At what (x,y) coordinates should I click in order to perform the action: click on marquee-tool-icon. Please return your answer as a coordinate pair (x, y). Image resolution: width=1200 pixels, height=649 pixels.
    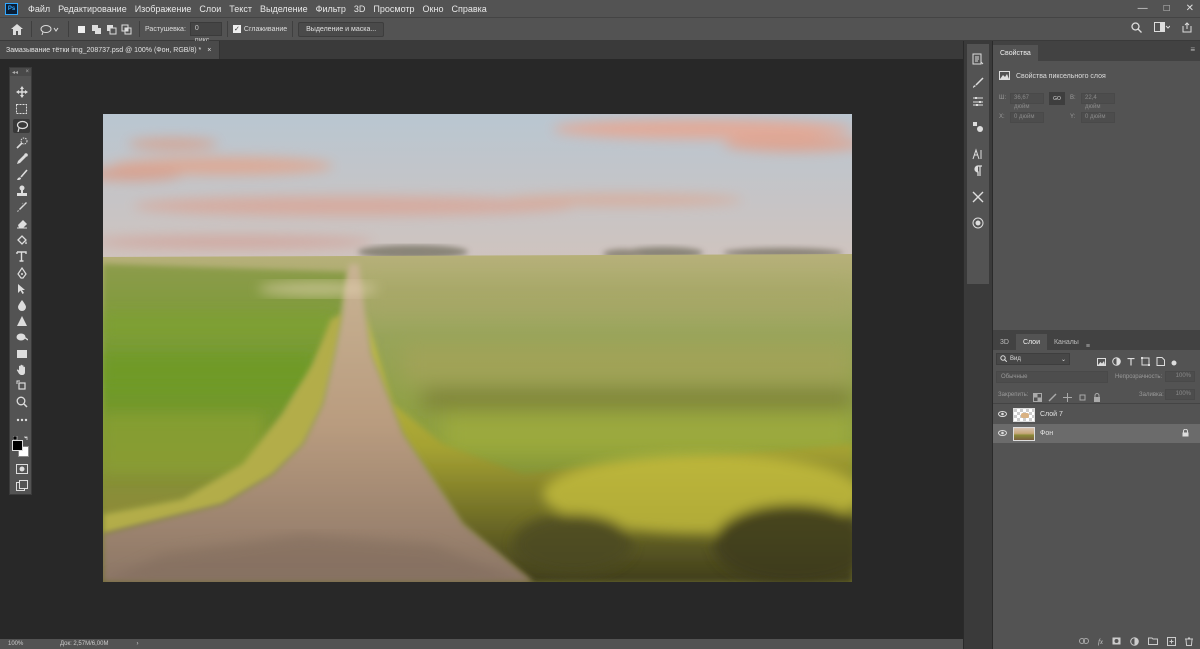
    Looking at the image, I should click on (21, 109).